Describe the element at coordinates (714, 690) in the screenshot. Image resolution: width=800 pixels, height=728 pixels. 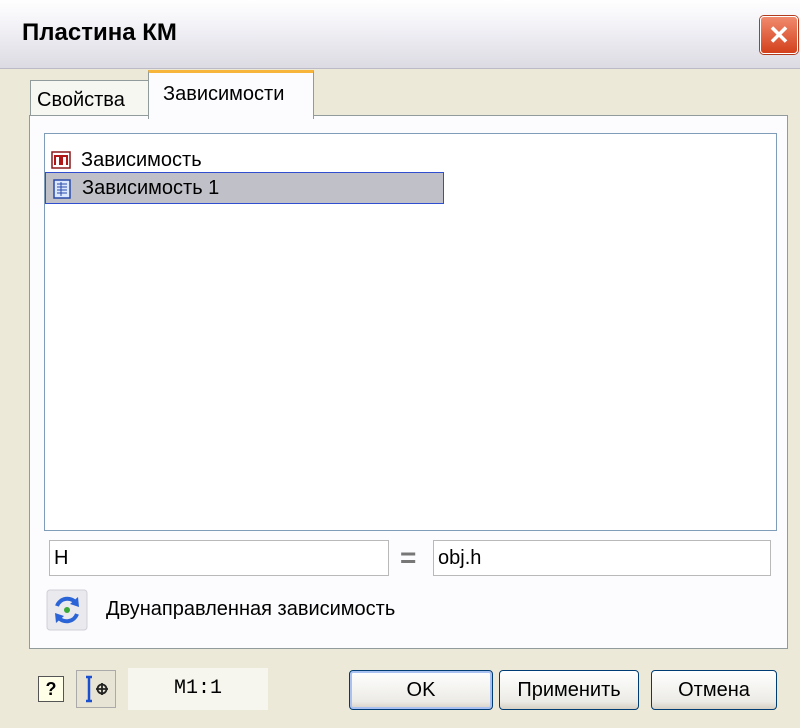
I see `cancel-button: Отмена` at that location.